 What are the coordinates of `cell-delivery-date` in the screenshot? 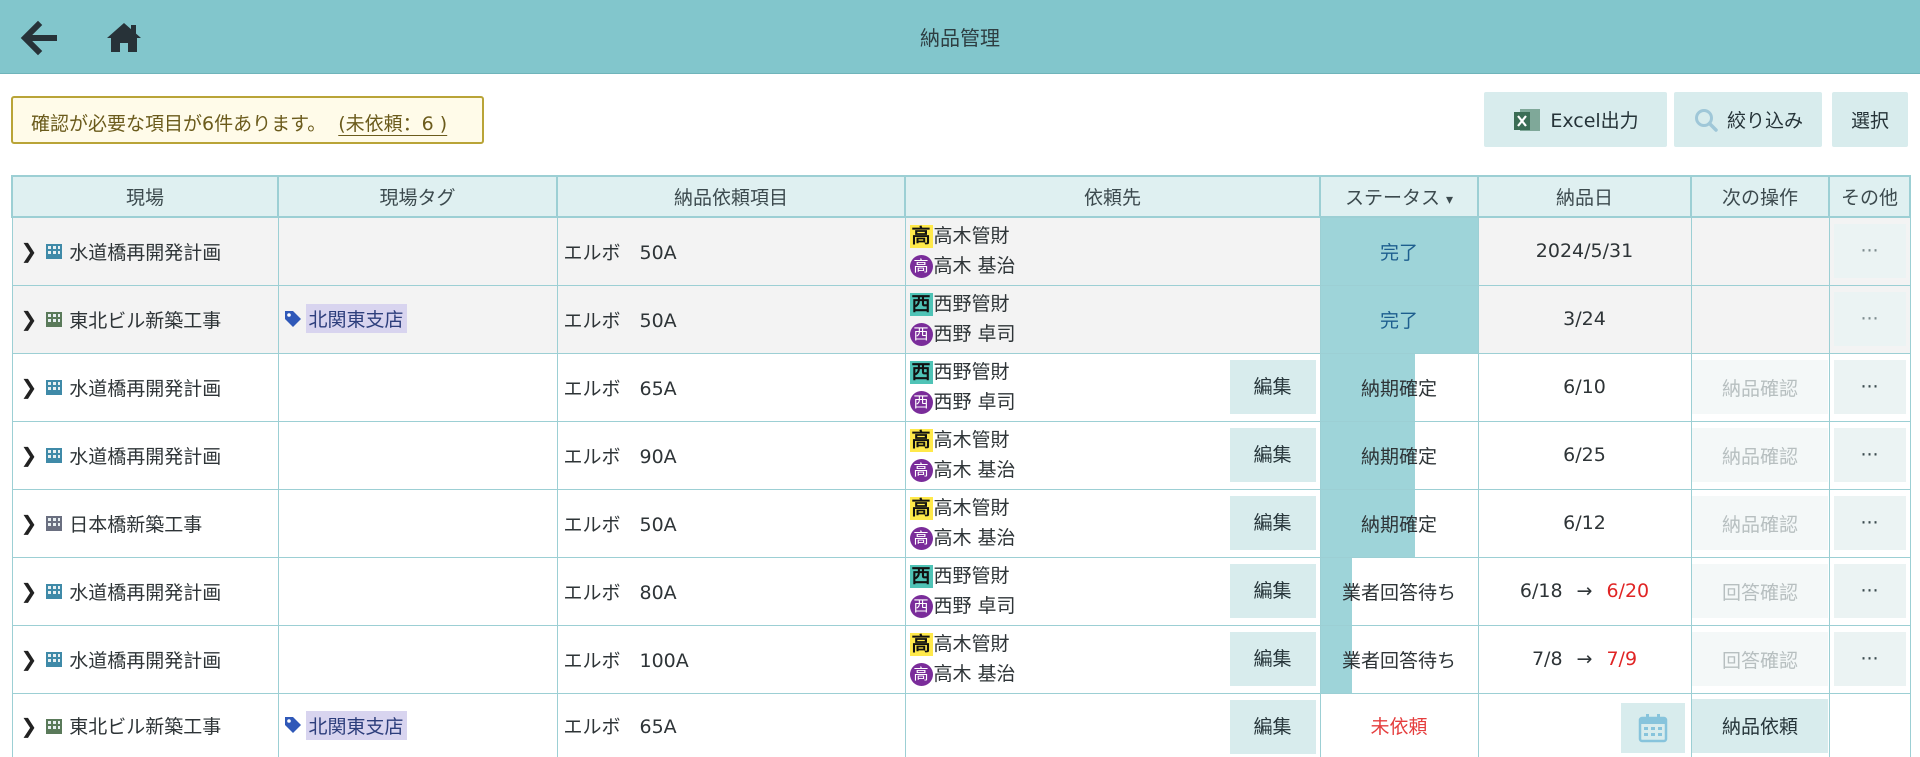 It's located at (1584, 724).